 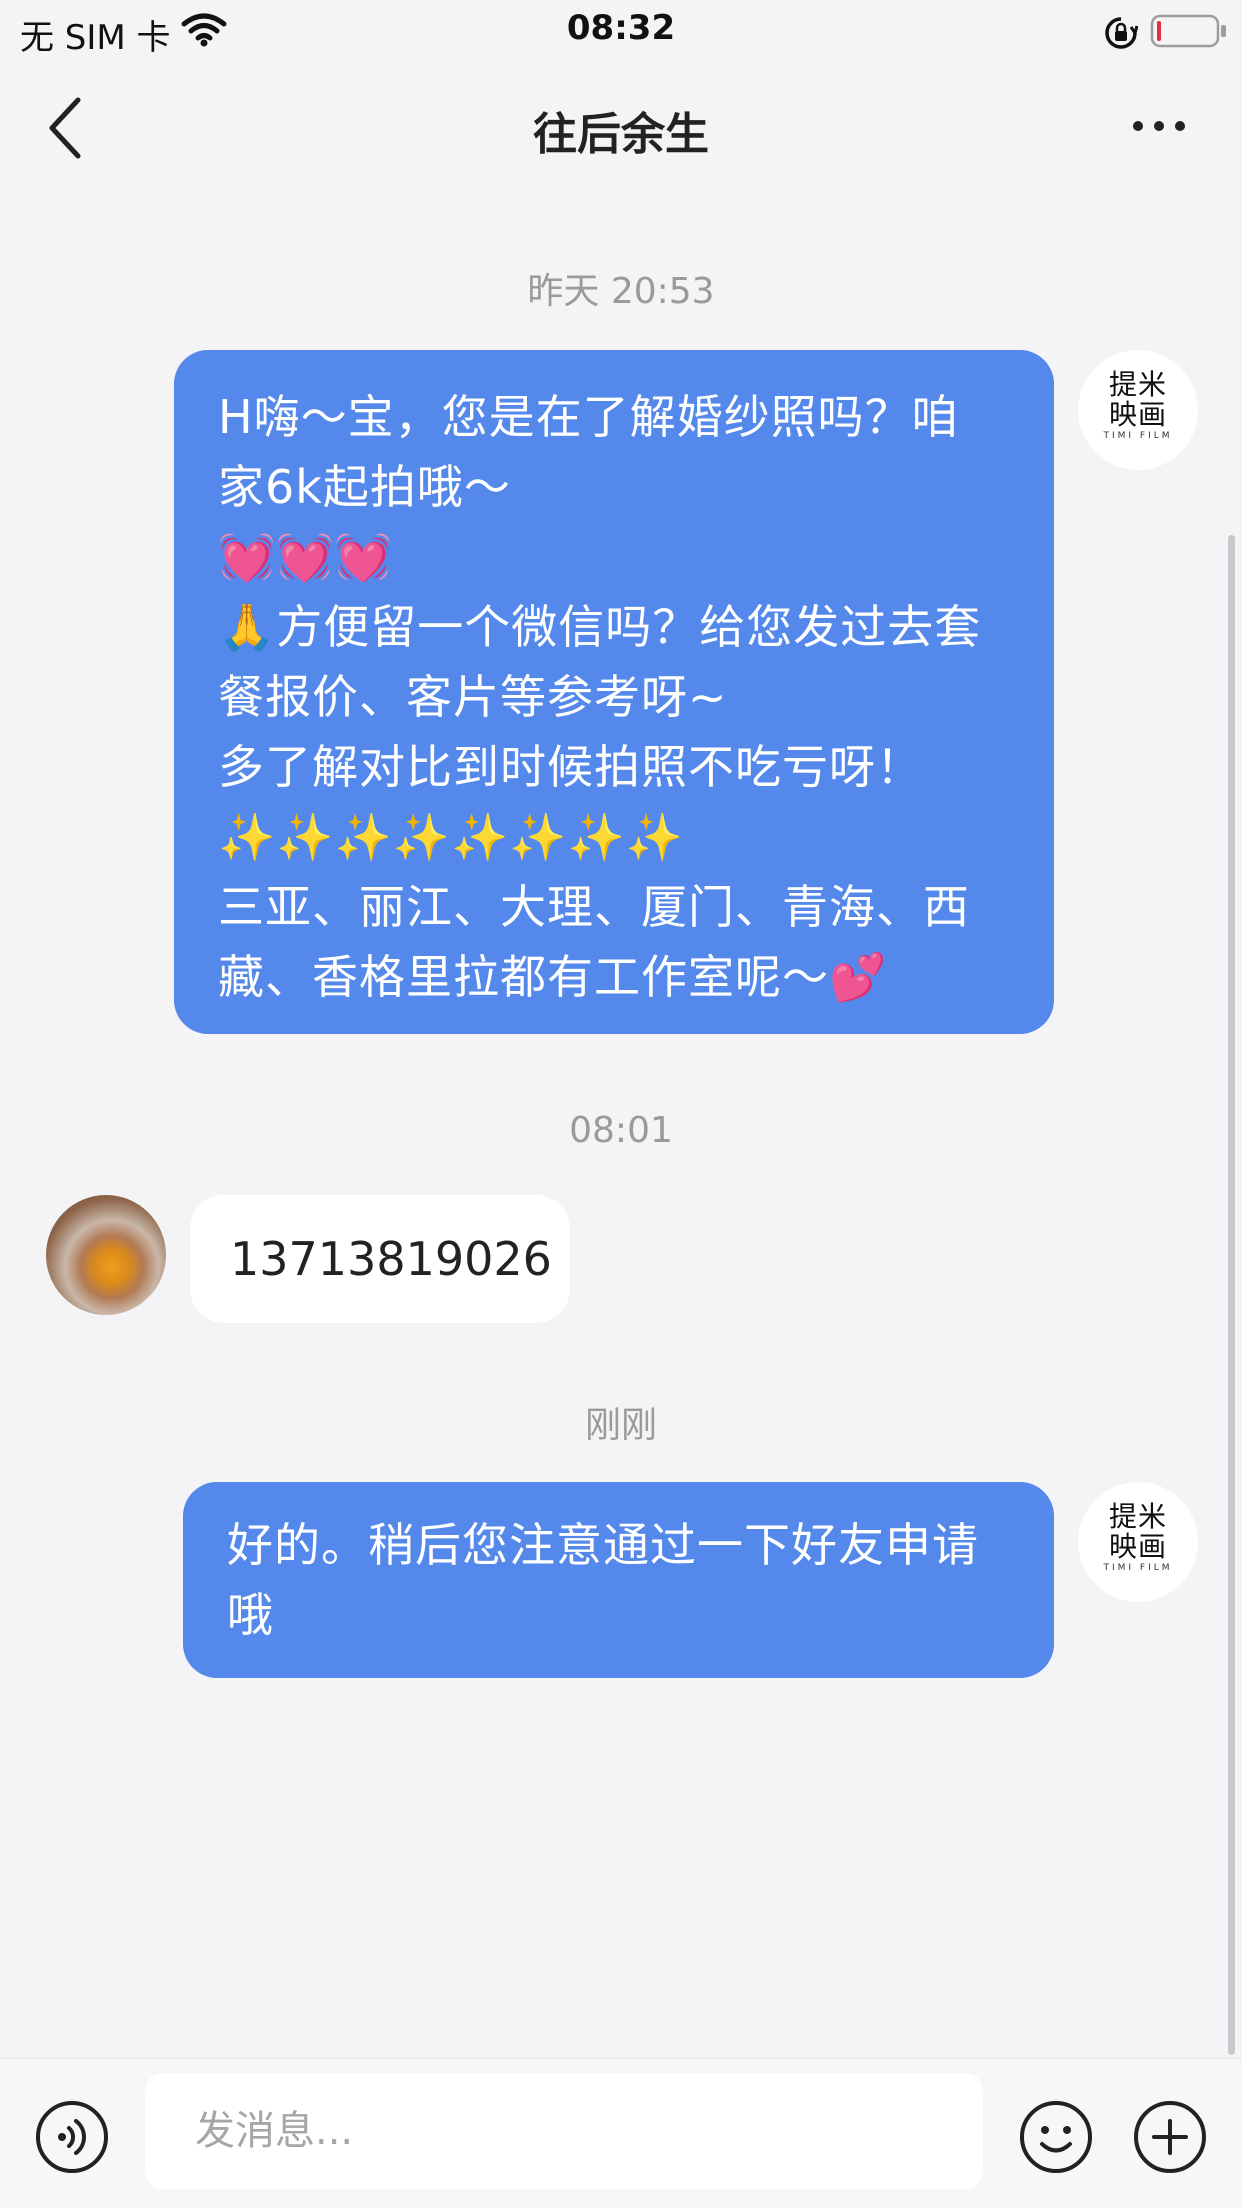 I want to click on message-line: 好的。稍后您注意通过一下好友申请, so click(x=603, y=1545).